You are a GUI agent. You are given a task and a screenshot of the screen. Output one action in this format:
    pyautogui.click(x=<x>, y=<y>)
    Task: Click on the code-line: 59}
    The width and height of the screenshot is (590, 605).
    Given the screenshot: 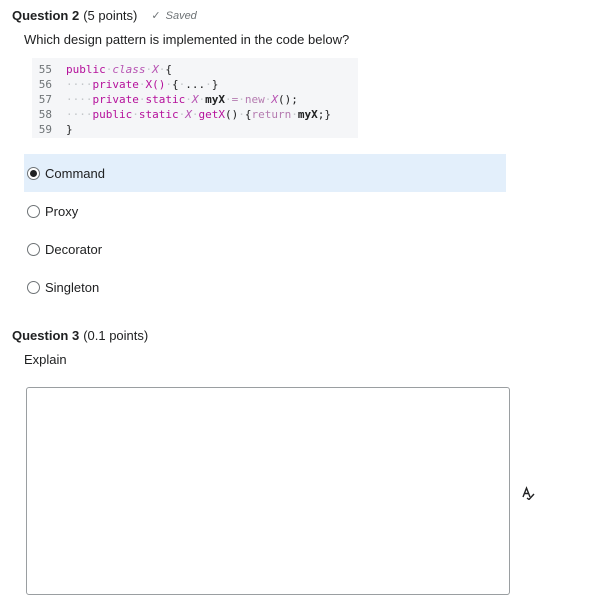 What is the action you would take?
    pyautogui.click(x=195, y=129)
    